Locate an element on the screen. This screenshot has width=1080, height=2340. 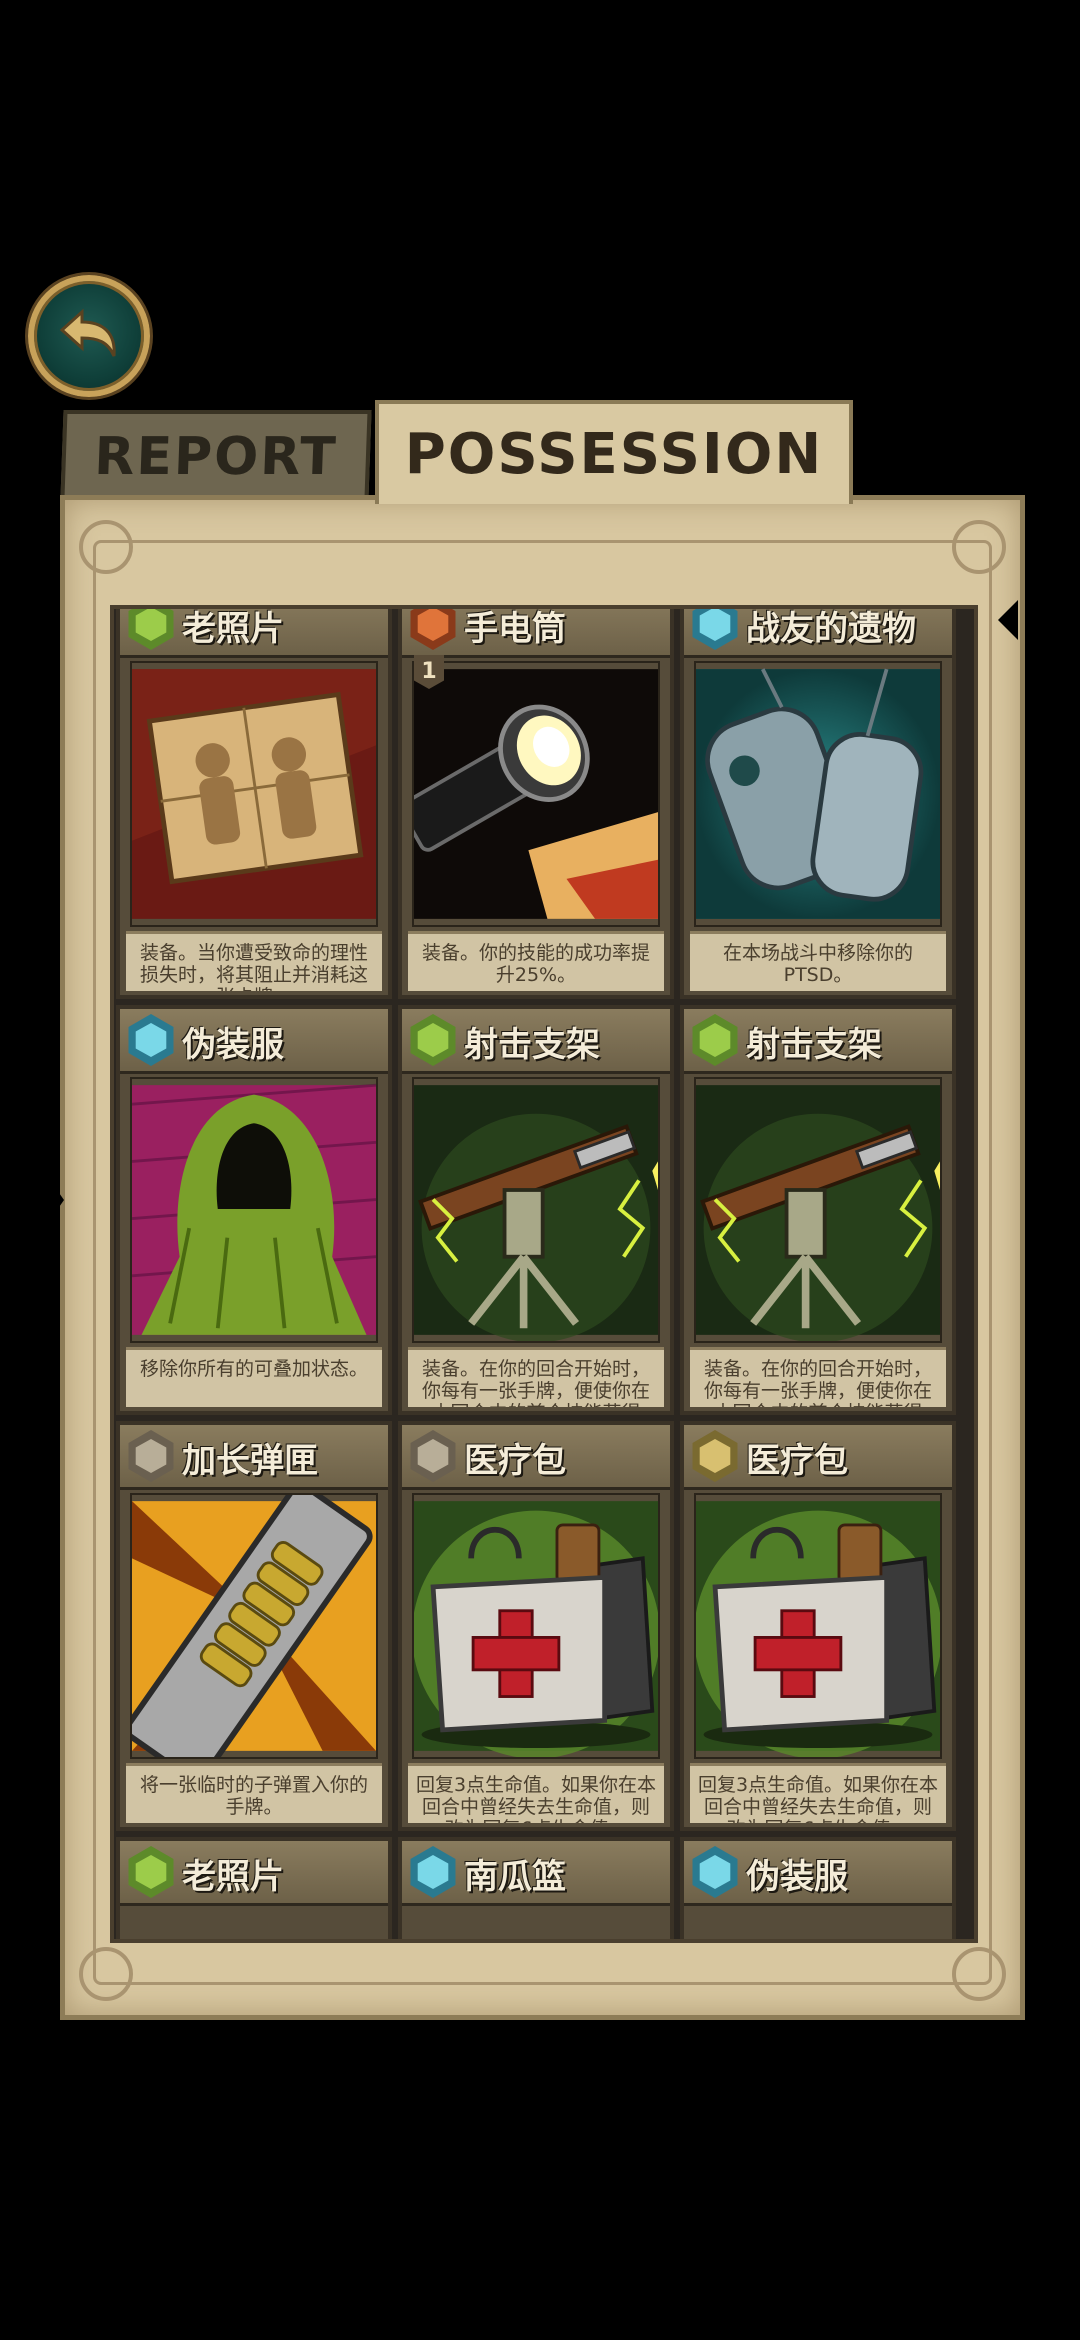
tab-report: REPORT is located at coordinates (216, 454).